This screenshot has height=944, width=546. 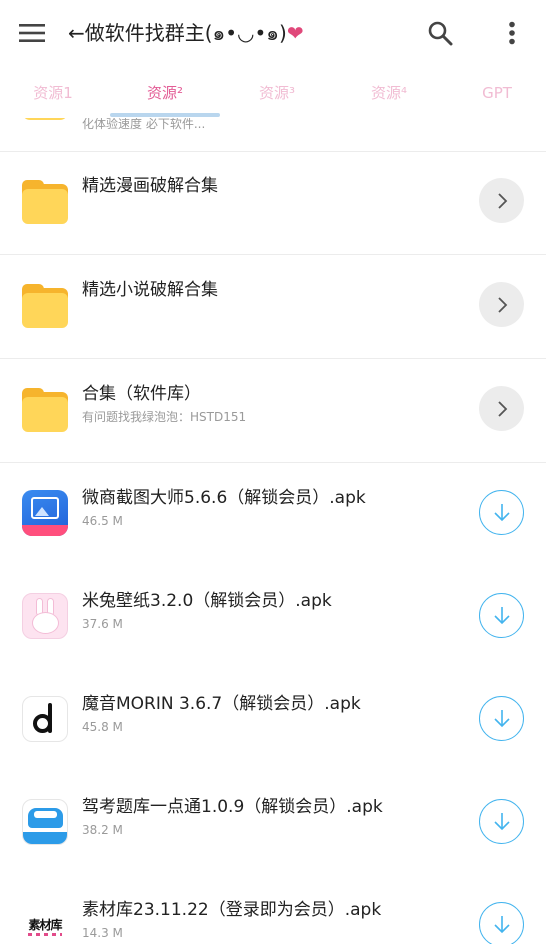 I want to click on file-title: 微商截图大师5.6.6（解锁会员）.apk, so click(x=224, y=498).